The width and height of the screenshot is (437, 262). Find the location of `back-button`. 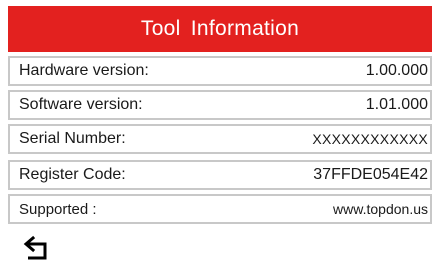

back-button is located at coordinates (37, 248).